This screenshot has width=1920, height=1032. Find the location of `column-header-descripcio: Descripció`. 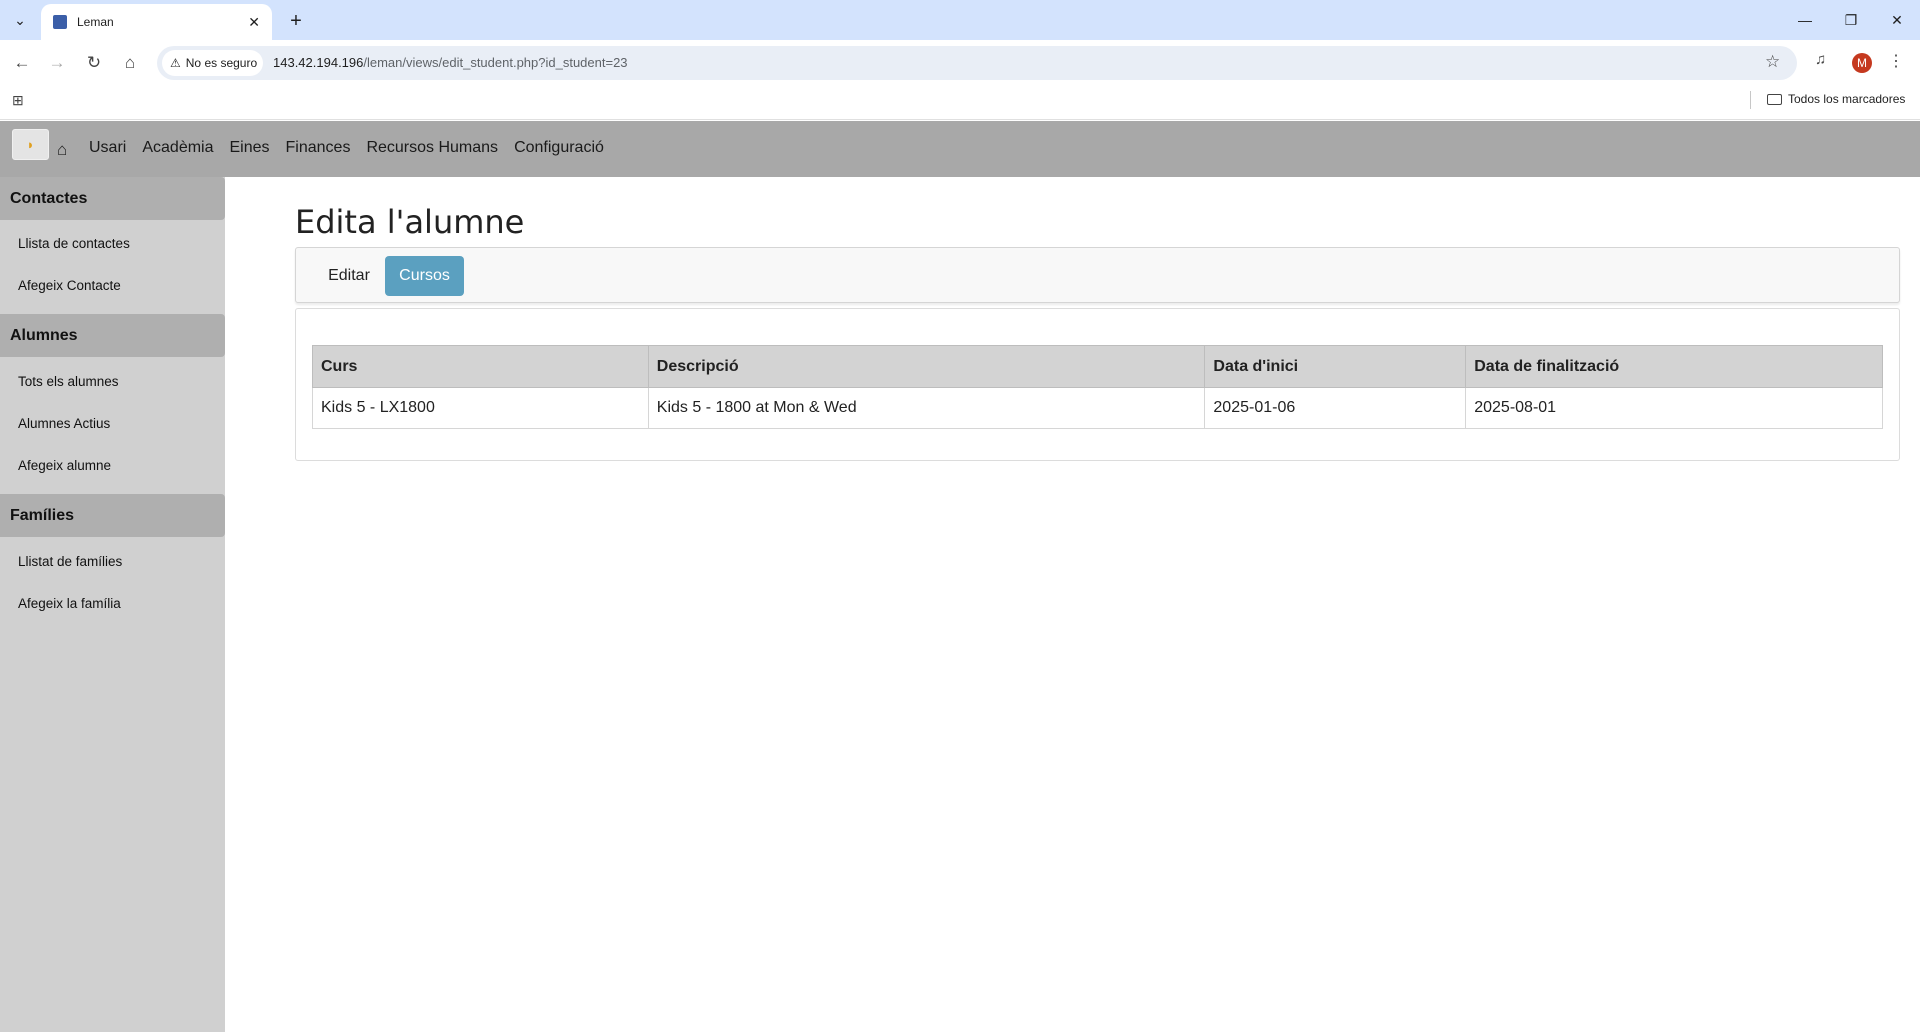

column-header-descripcio: Descripció is located at coordinates (926, 366).